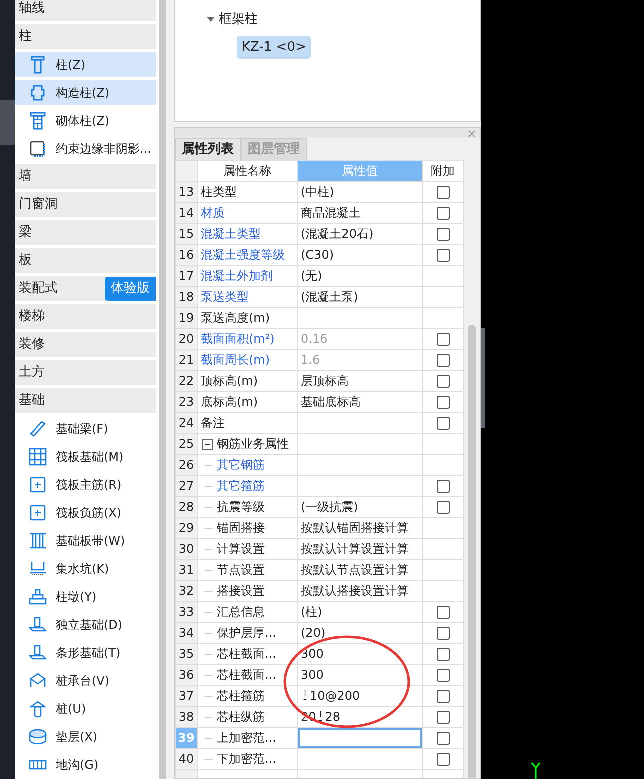 This screenshot has height=779, width=644. What do you see at coordinates (85, 204) in the screenshot?
I see `sidebar-group: 门窗洞` at bounding box center [85, 204].